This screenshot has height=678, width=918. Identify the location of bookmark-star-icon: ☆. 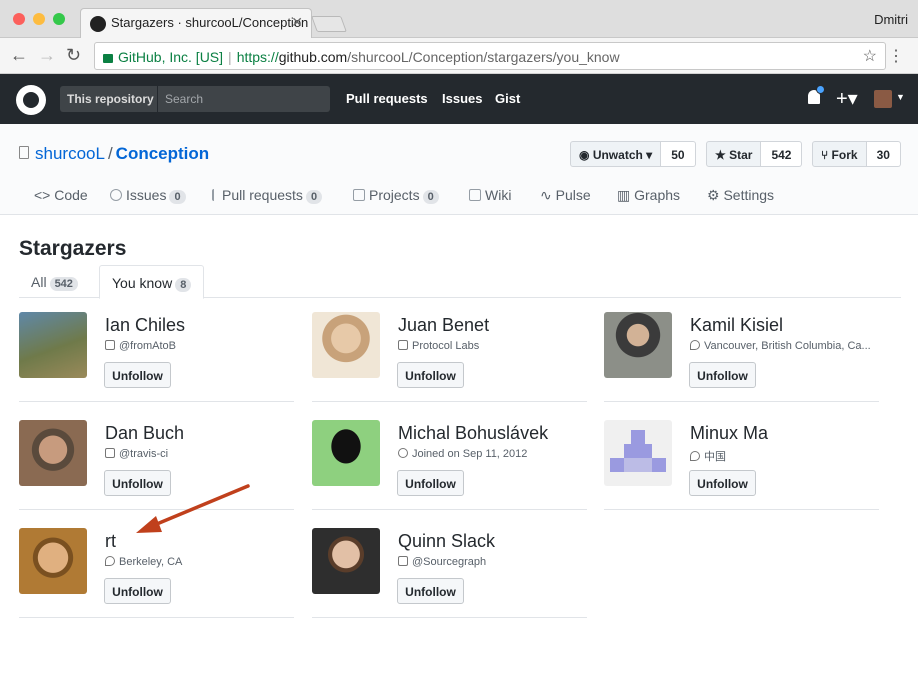
(870, 56).